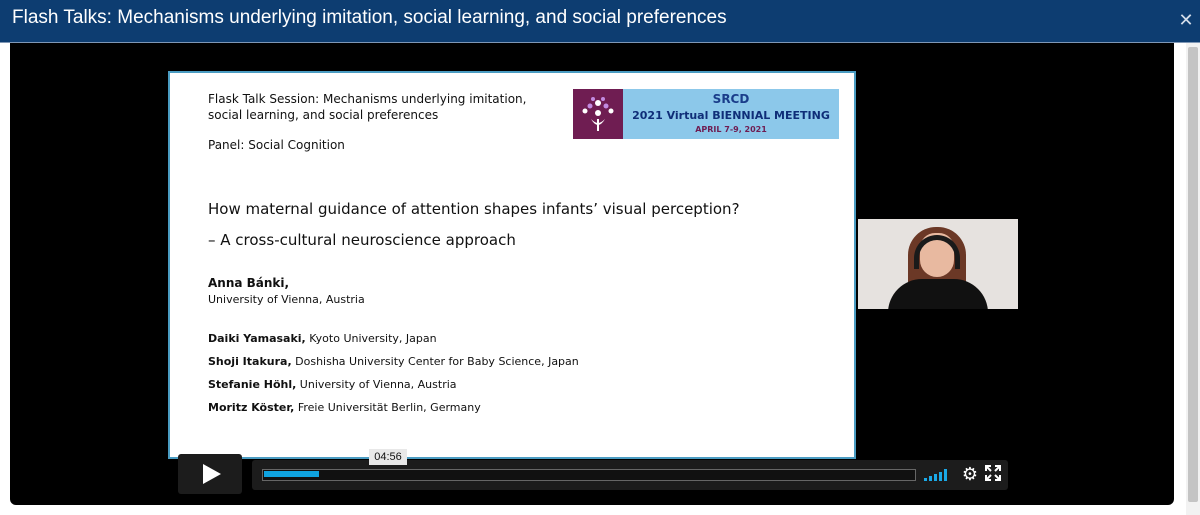  Describe the element at coordinates (362, 240) in the screenshot. I see `talk-title-line2: – A cross-cultural neuroscience approach` at that location.